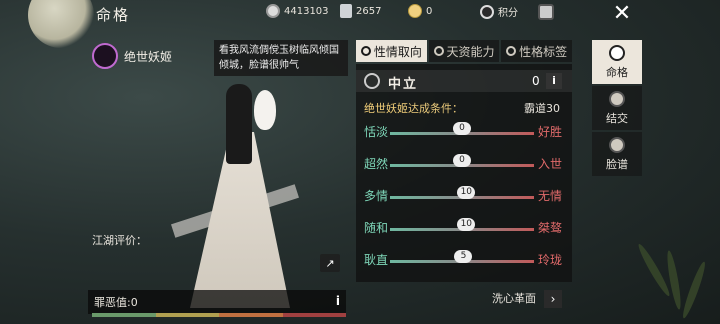  Describe the element at coordinates (338, 301) in the screenshot. I see `evil-info-button: i` at that location.